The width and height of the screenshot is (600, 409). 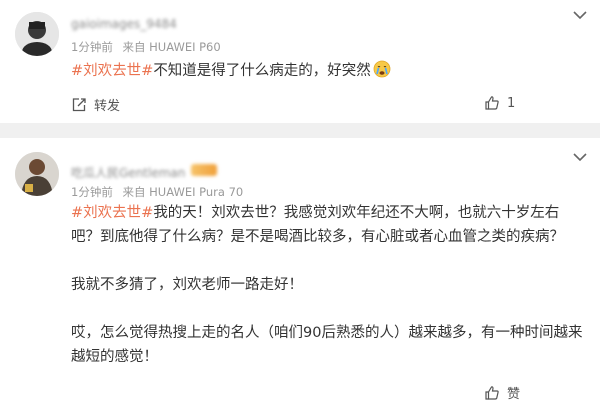 I want to click on comment-meta: 1分钟前 来自 HUAWEI Pura 70, so click(x=157, y=192).